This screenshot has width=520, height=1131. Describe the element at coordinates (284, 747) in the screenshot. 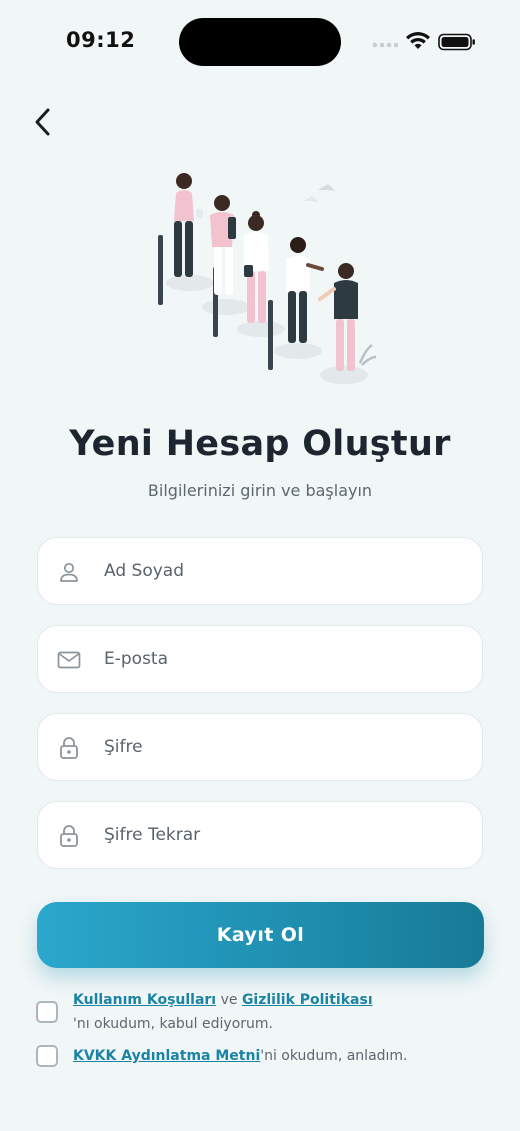

I see `password-input` at that location.